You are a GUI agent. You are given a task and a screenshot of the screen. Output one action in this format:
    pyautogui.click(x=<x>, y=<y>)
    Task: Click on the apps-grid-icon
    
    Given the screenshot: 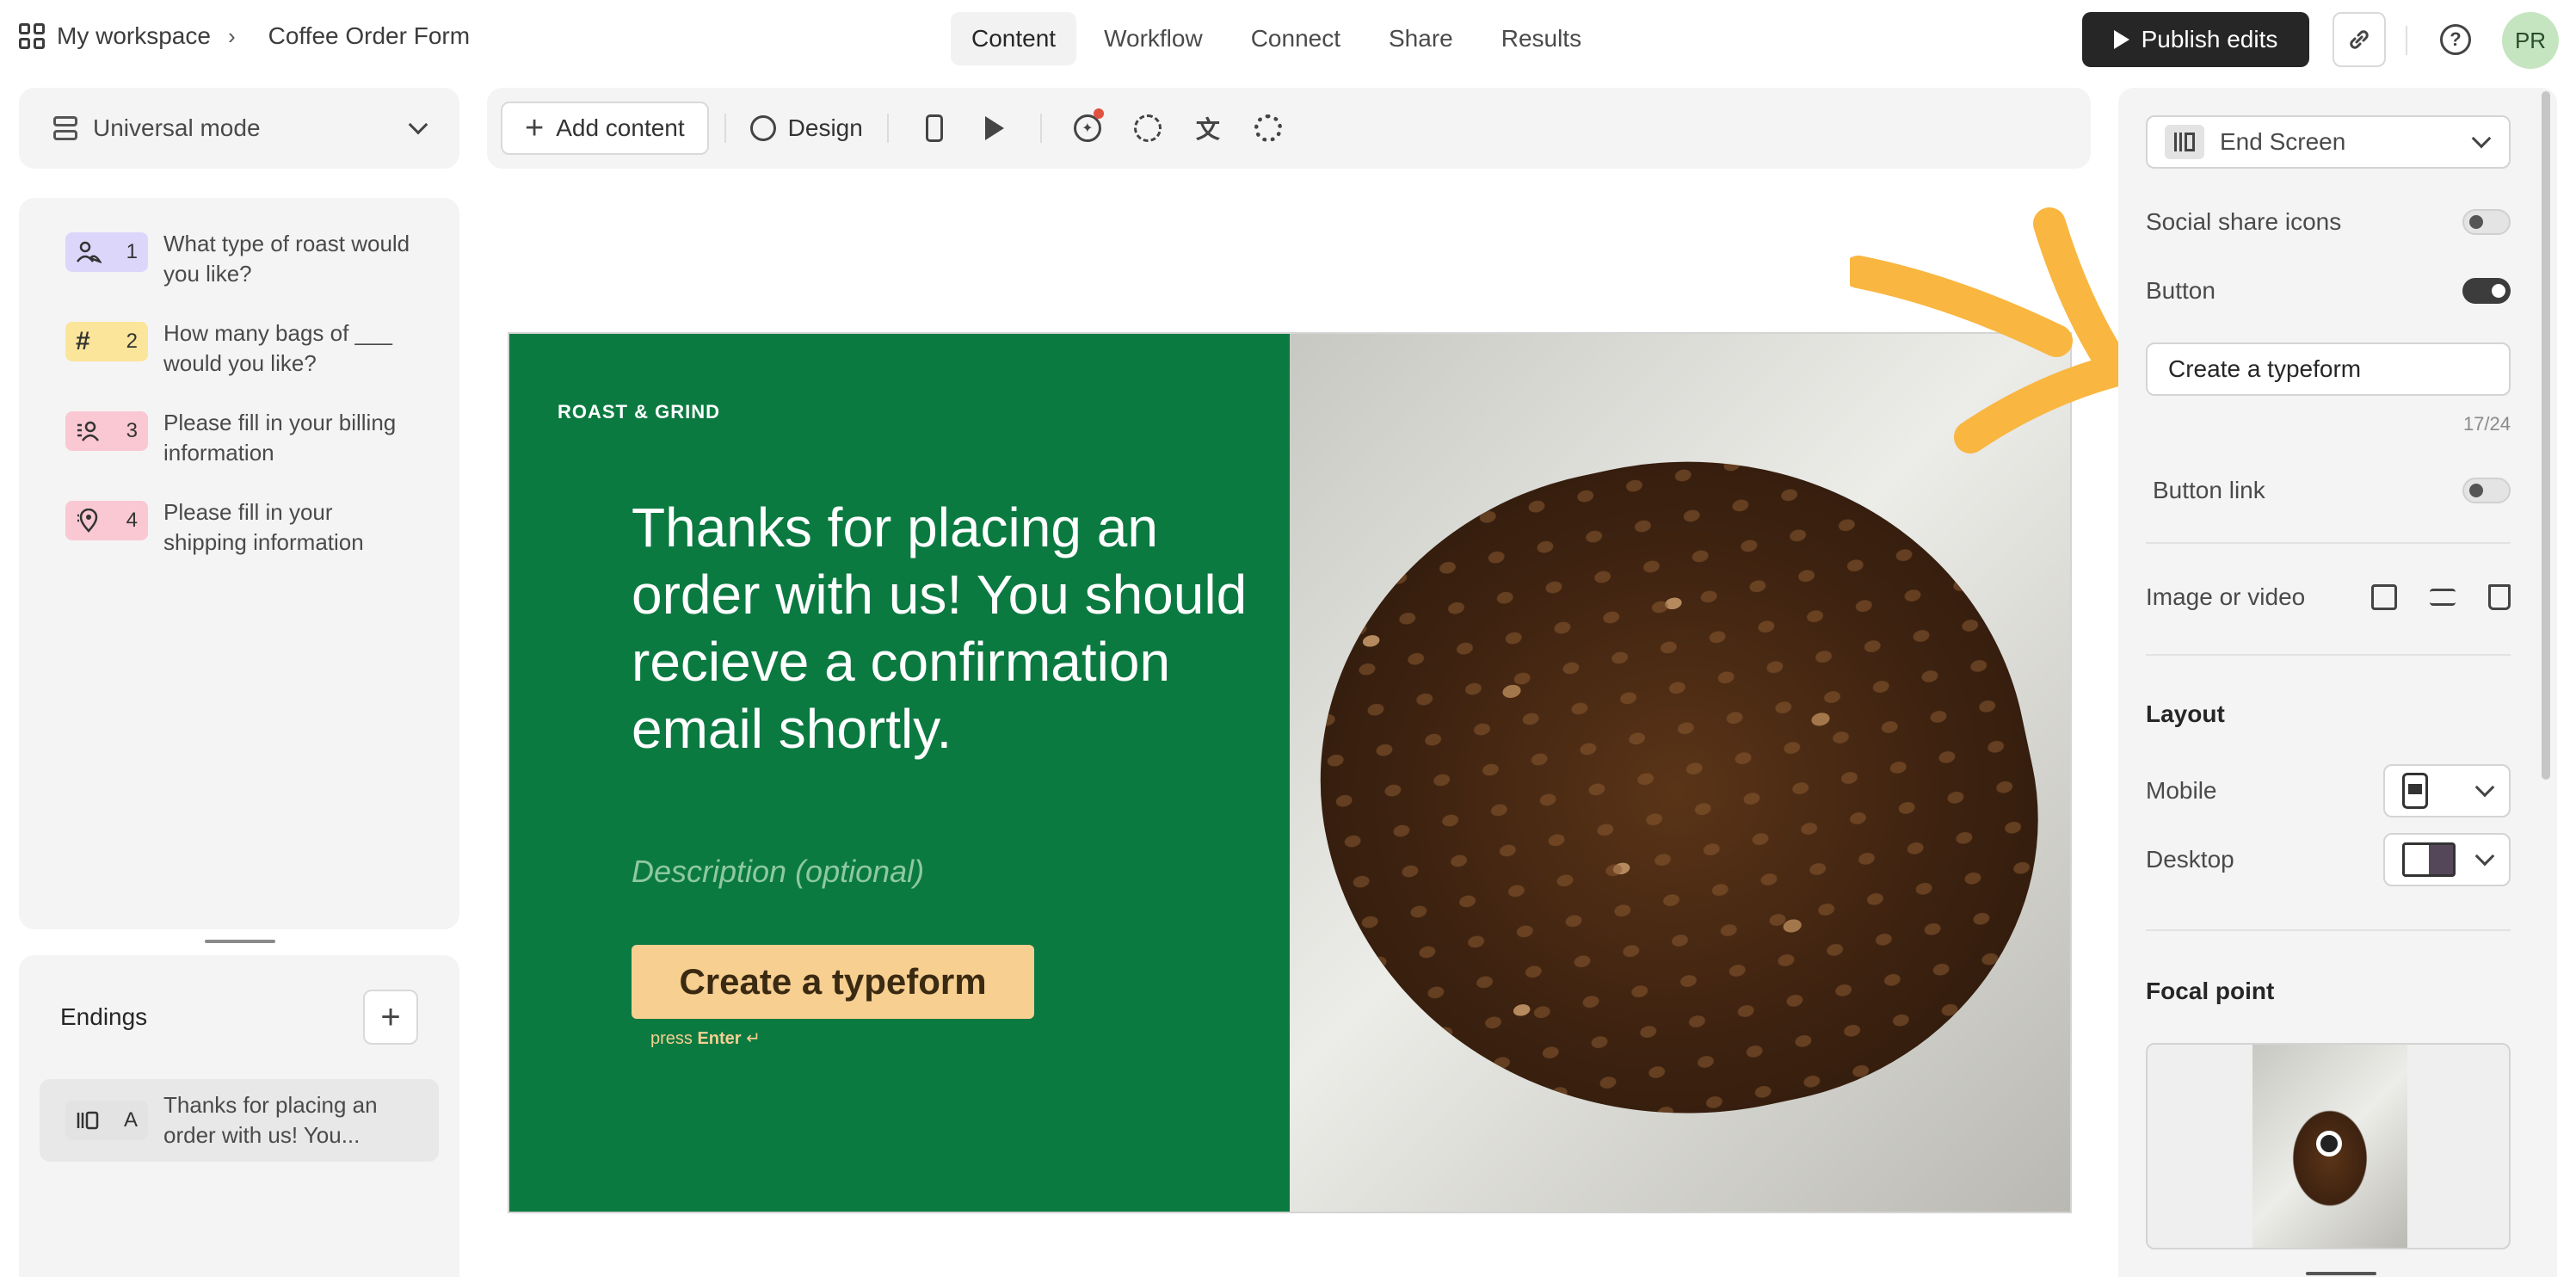 What is the action you would take?
    pyautogui.click(x=32, y=36)
    